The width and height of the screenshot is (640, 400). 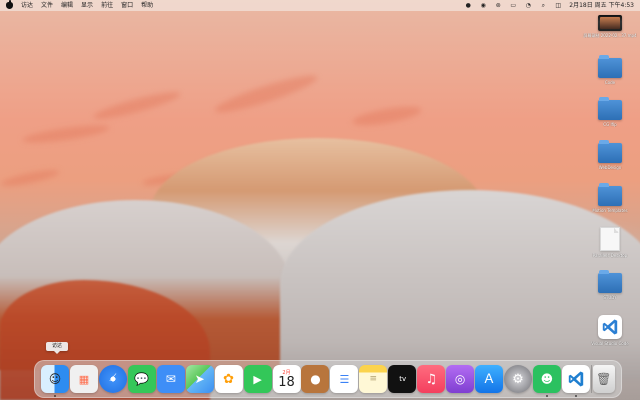 I want to click on desktop-item-label: Motion Templates, so click(x=610, y=210).